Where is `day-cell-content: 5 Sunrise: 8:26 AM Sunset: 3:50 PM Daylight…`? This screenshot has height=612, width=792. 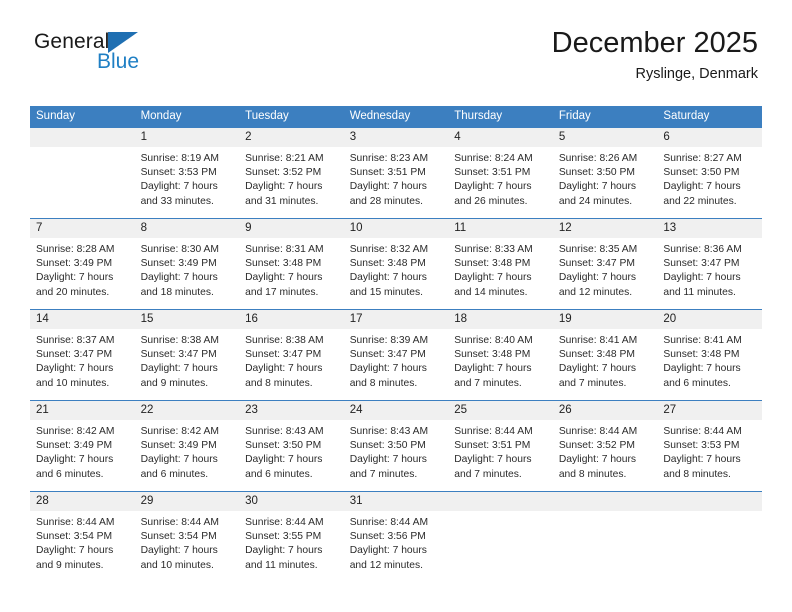
day-cell-content: 5 Sunrise: 8:26 AM Sunset: 3:50 PM Daylight… is located at coordinates (605, 173).